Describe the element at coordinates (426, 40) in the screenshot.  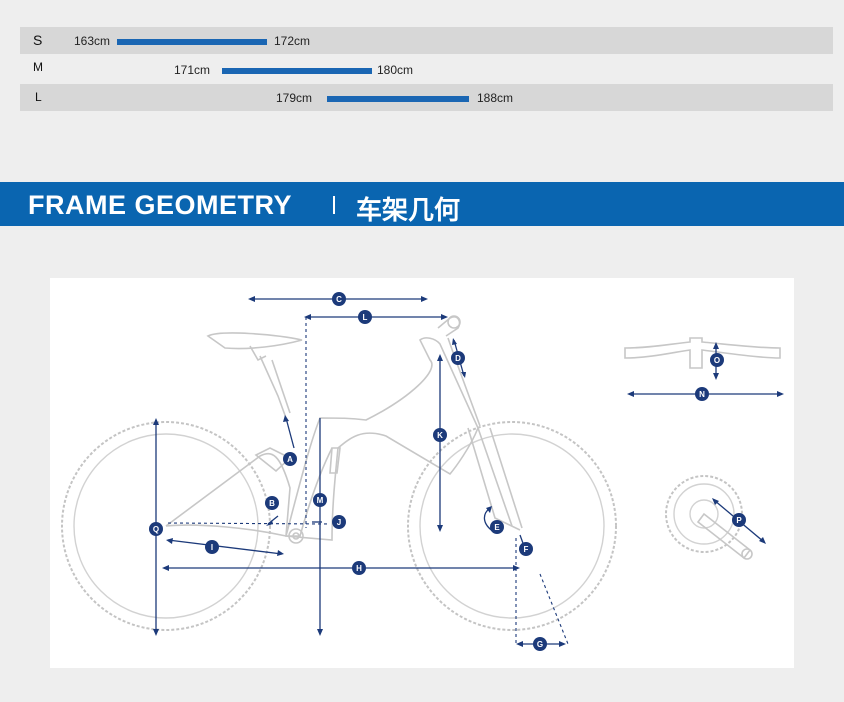
I see `size-row-s: S 163cm 172cm` at that location.